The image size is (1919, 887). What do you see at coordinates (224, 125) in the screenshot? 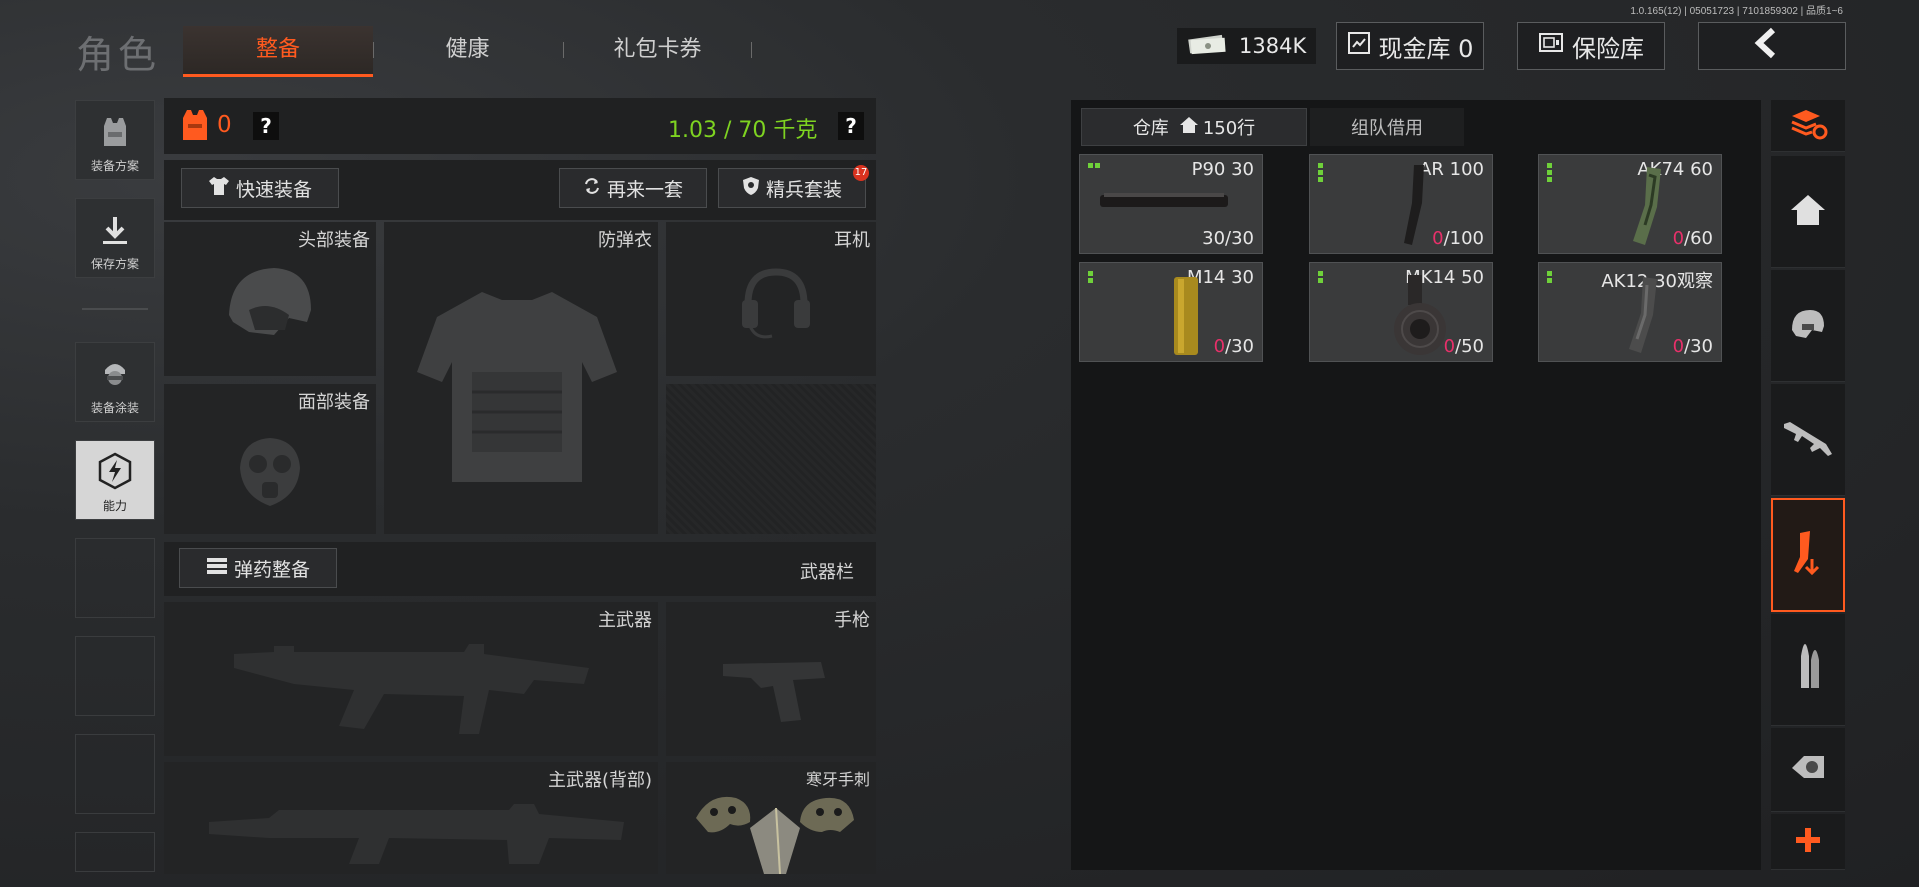
I see `armor-value: 0` at bounding box center [224, 125].